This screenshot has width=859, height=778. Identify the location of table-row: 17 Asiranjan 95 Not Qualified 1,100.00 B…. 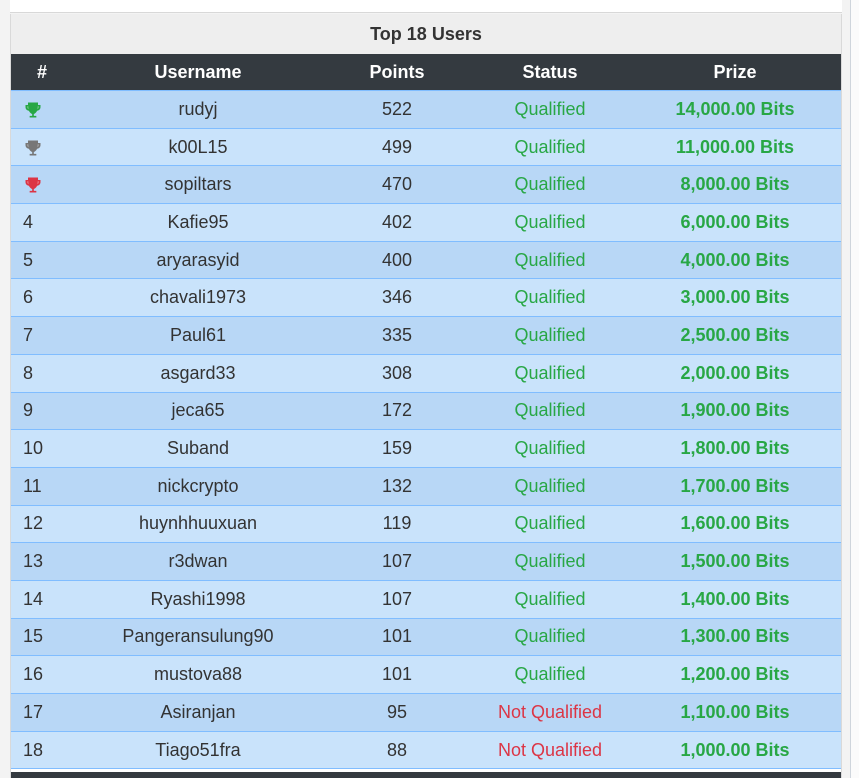
(426, 712).